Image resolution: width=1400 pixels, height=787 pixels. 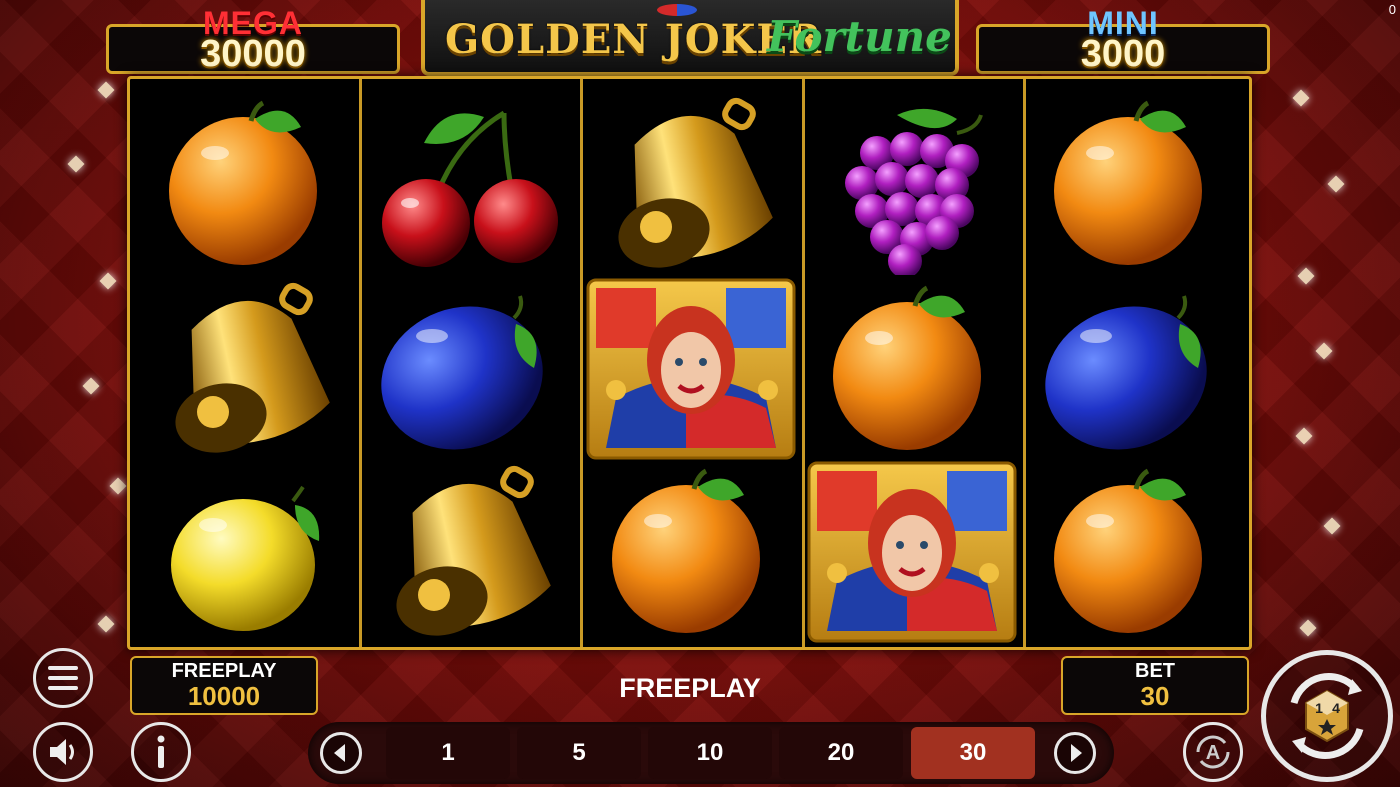 I want to click on bet-prev-button, so click(x=341, y=753).